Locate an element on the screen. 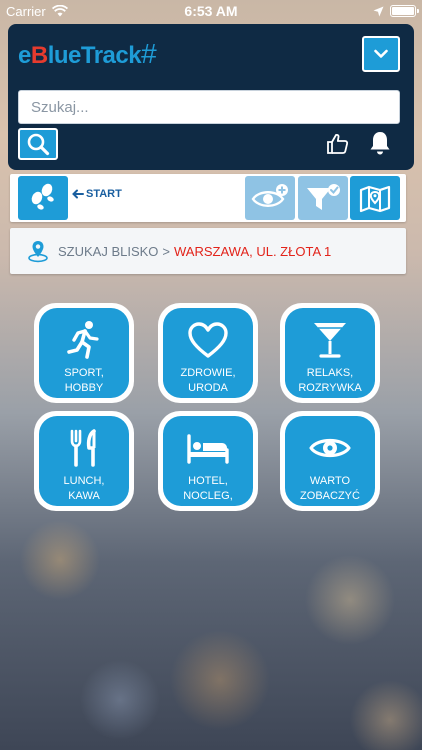  cocktail-glass-icon is located at coordinates (330, 340).